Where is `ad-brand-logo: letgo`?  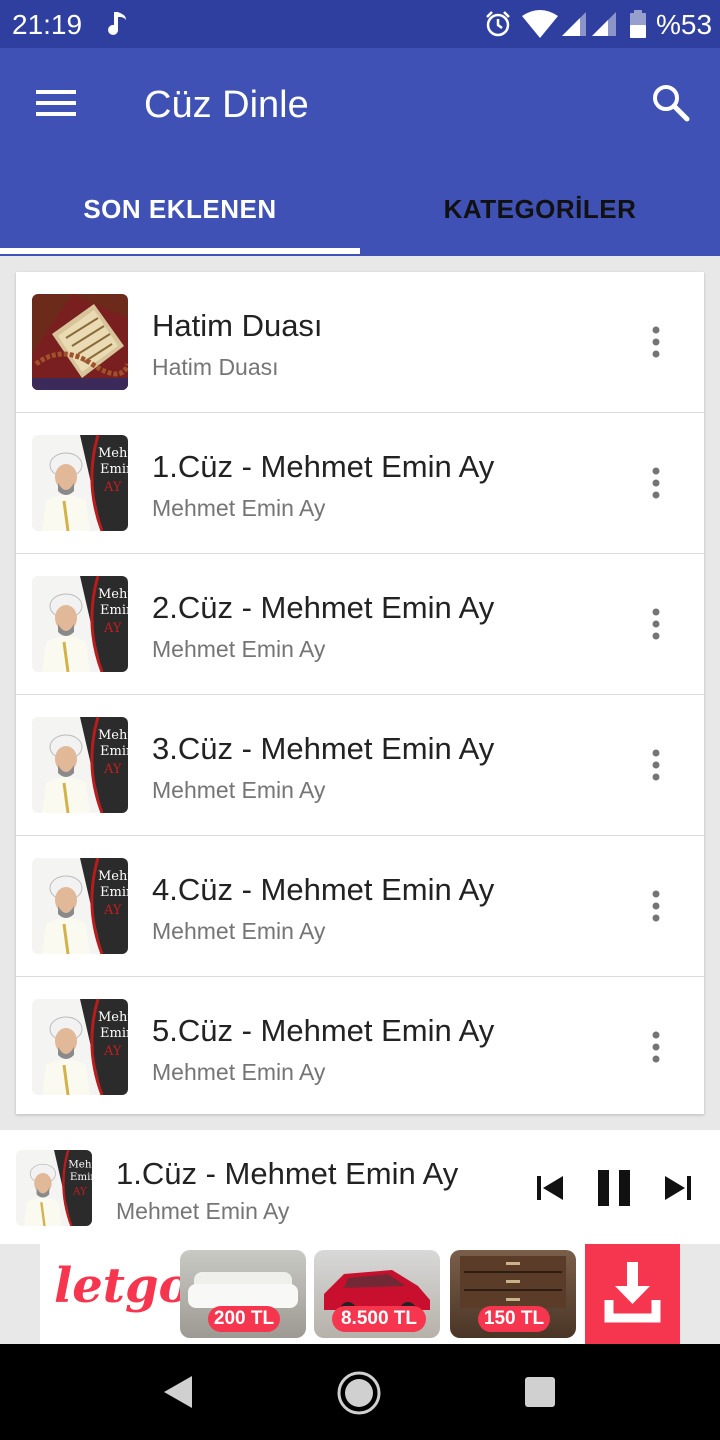
ad-brand-logo: letgo is located at coordinates (122, 1286).